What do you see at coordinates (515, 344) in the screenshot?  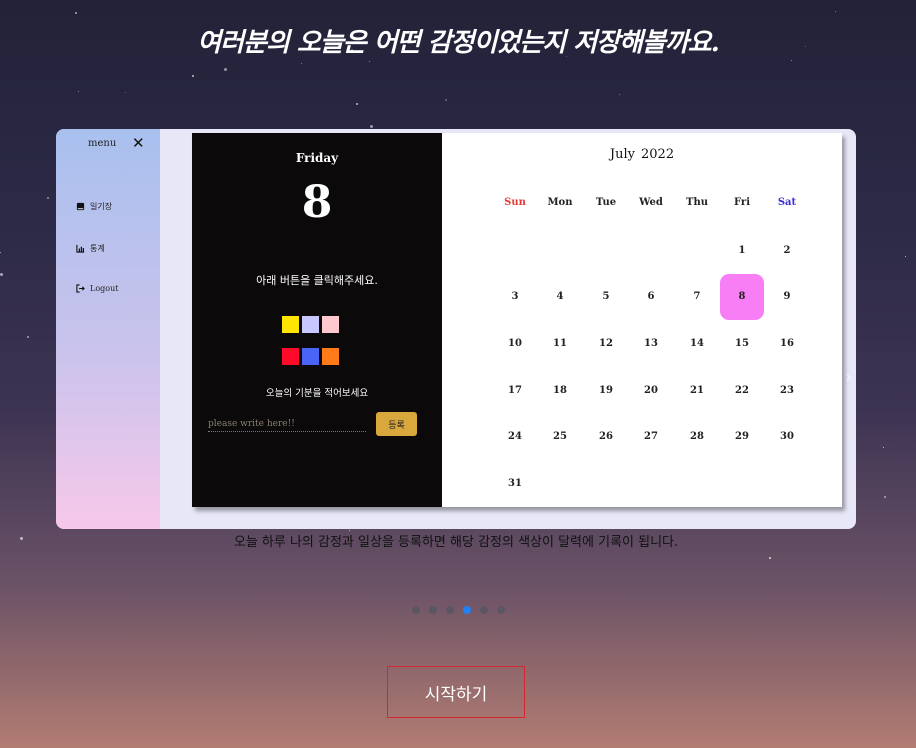 I see `calendar-day: 10` at bounding box center [515, 344].